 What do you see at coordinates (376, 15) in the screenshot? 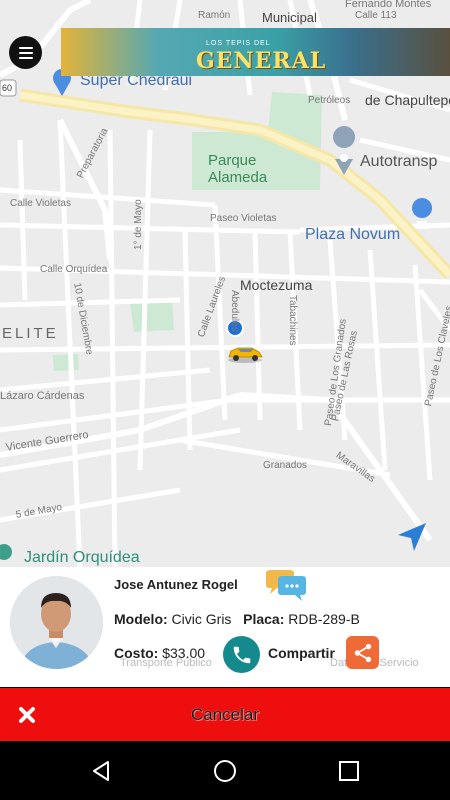
I see `map-label-calle-113: Calle 113` at bounding box center [376, 15].